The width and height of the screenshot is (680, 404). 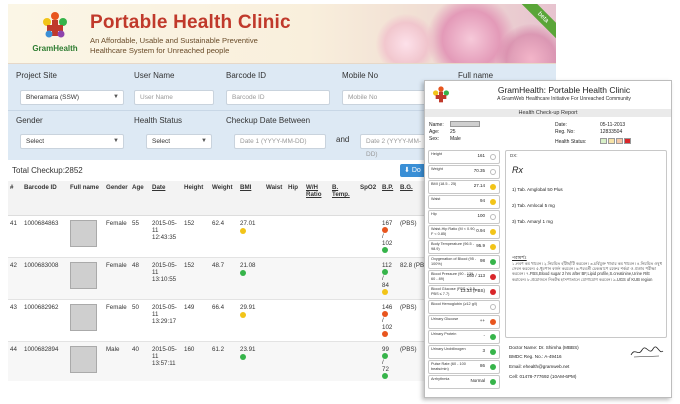 I want to click on fullname-label: Full name, so click(x=476, y=75).